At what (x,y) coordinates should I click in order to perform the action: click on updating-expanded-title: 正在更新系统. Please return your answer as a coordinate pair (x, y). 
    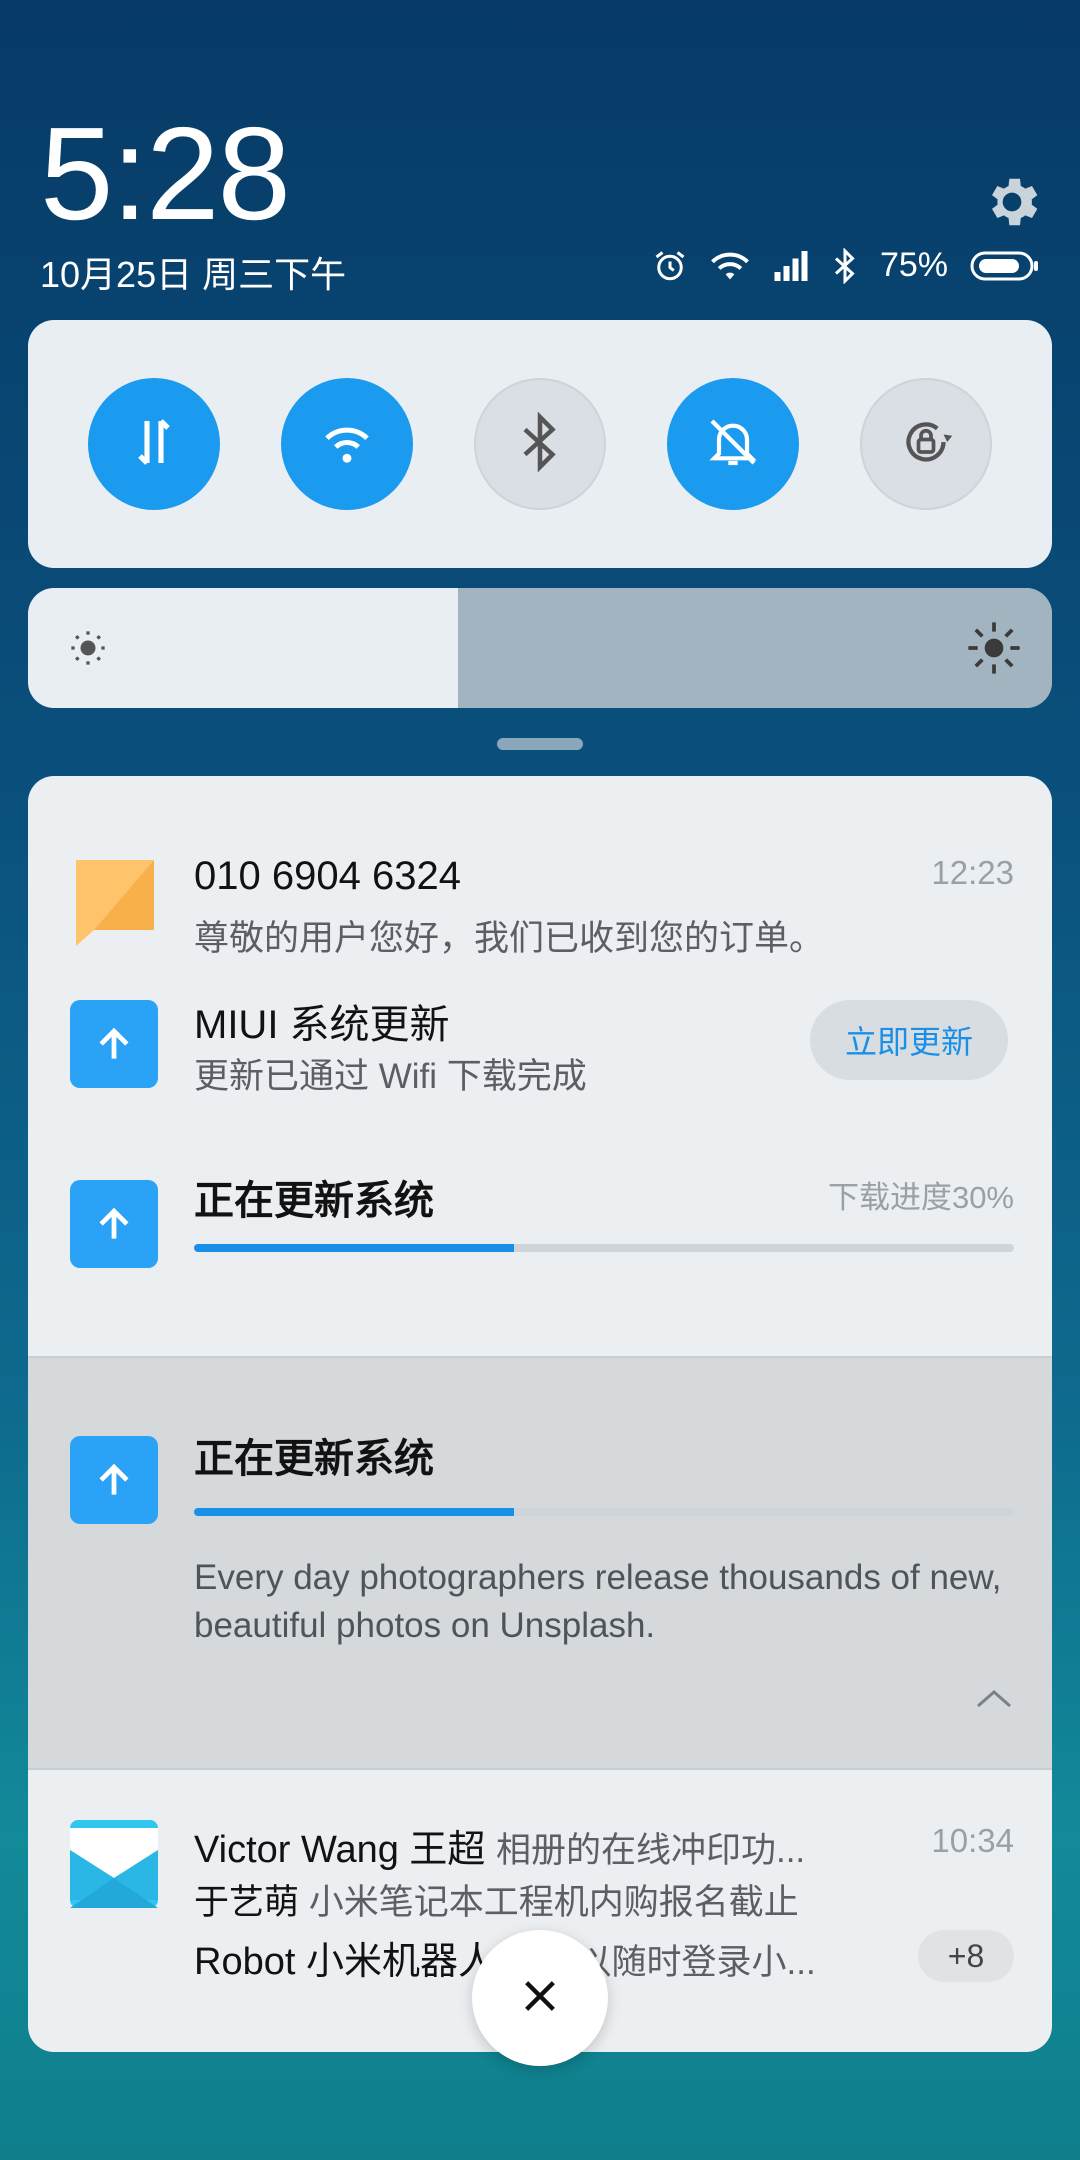
    Looking at the image, I should click on (314, 1459).